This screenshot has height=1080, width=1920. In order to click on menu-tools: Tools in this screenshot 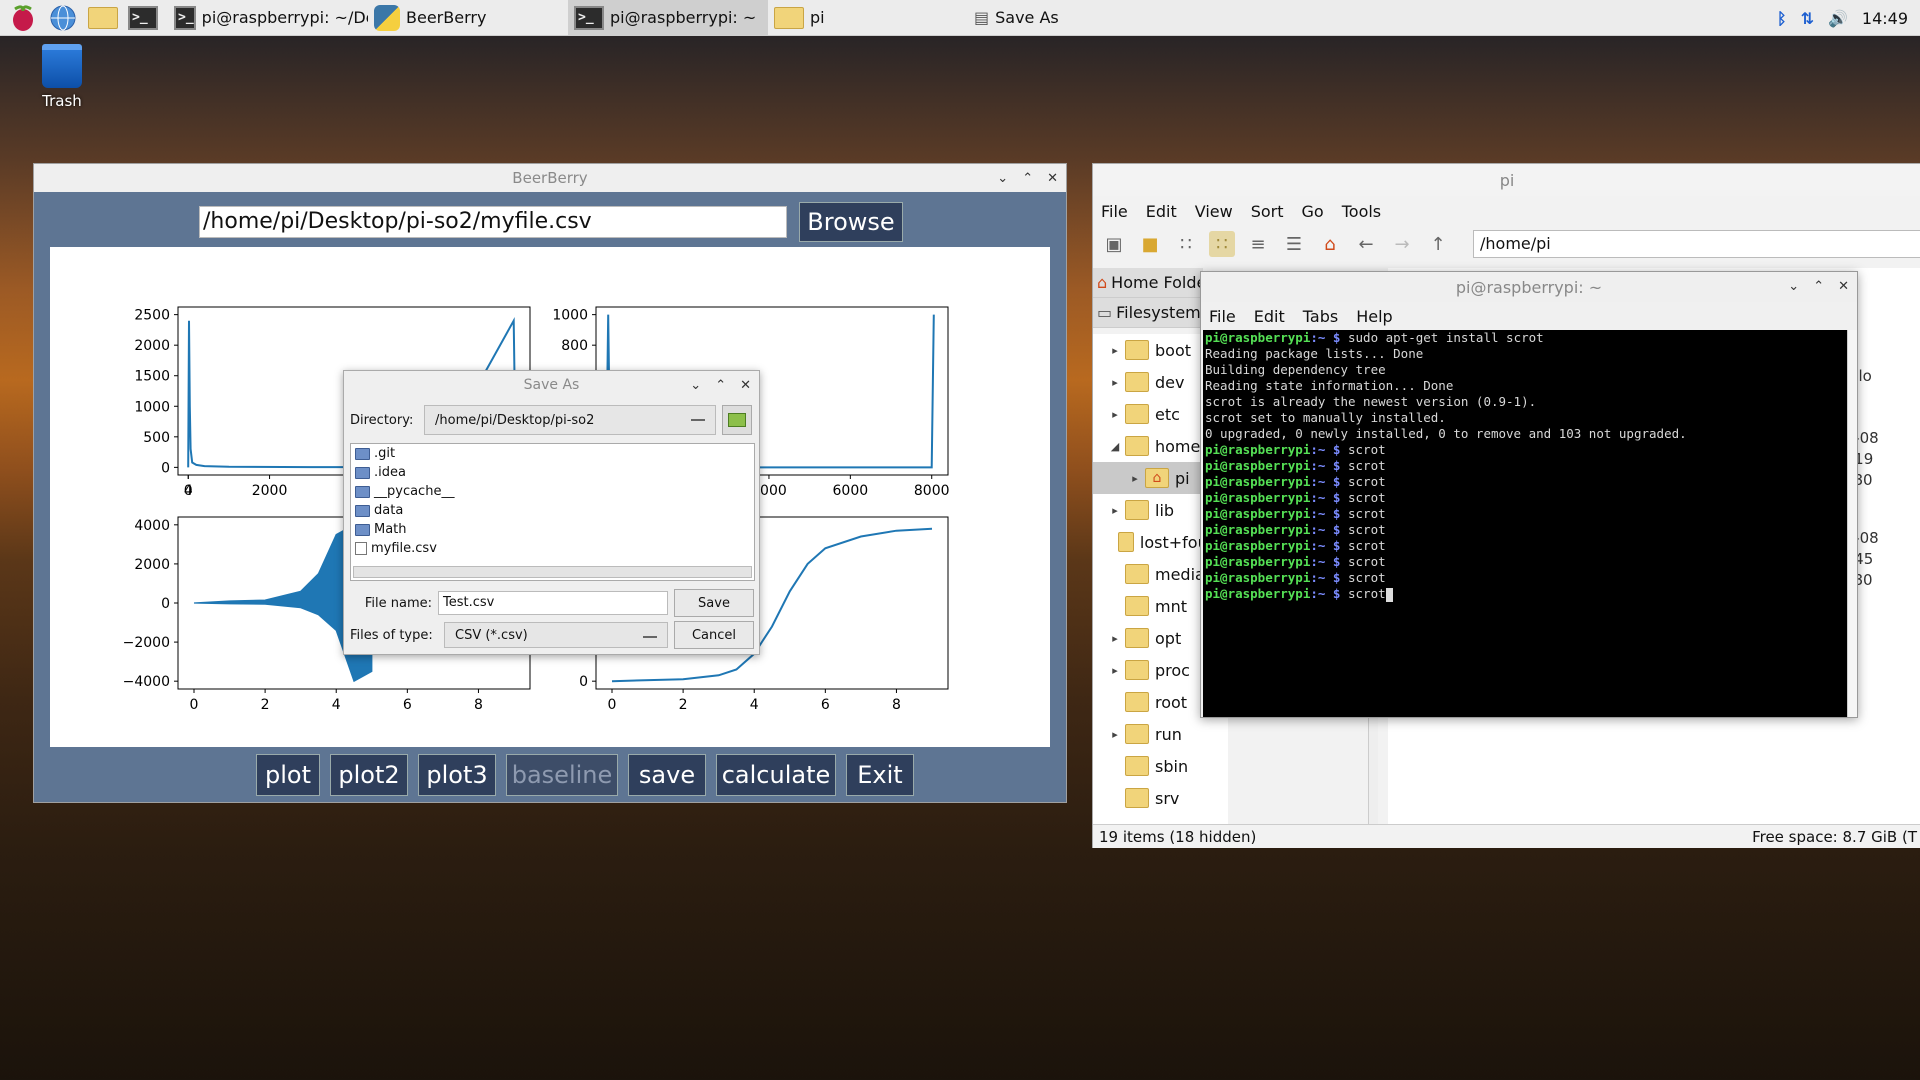, I will do `click(1361, 211)`.